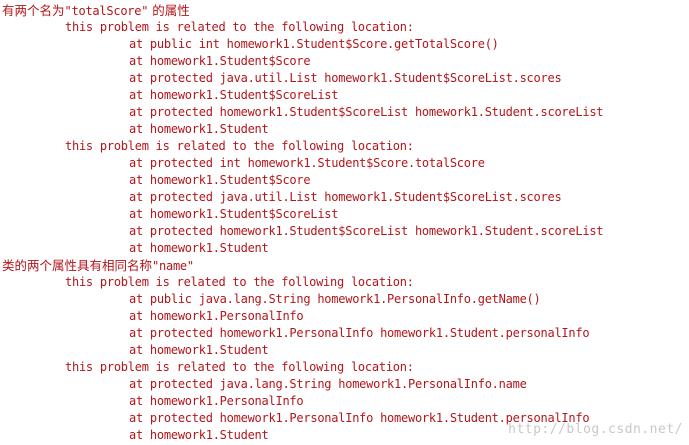 The height and width of the screenshot is (445, 689). Describe the element at coordinates (595, 429) in the screenshot. I see `watermark: http://blog.csdn.net/` at that location.